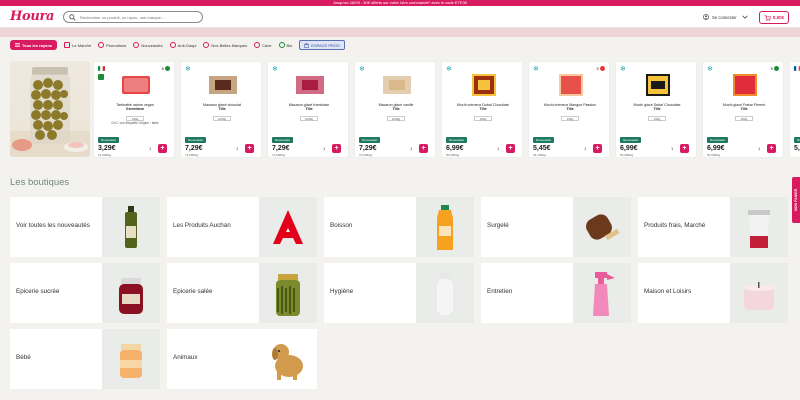  Describe the element at coordinates (556, 227) in the screenshot. I see `boutique-tile-ice-cream: Surgelé` at that location.